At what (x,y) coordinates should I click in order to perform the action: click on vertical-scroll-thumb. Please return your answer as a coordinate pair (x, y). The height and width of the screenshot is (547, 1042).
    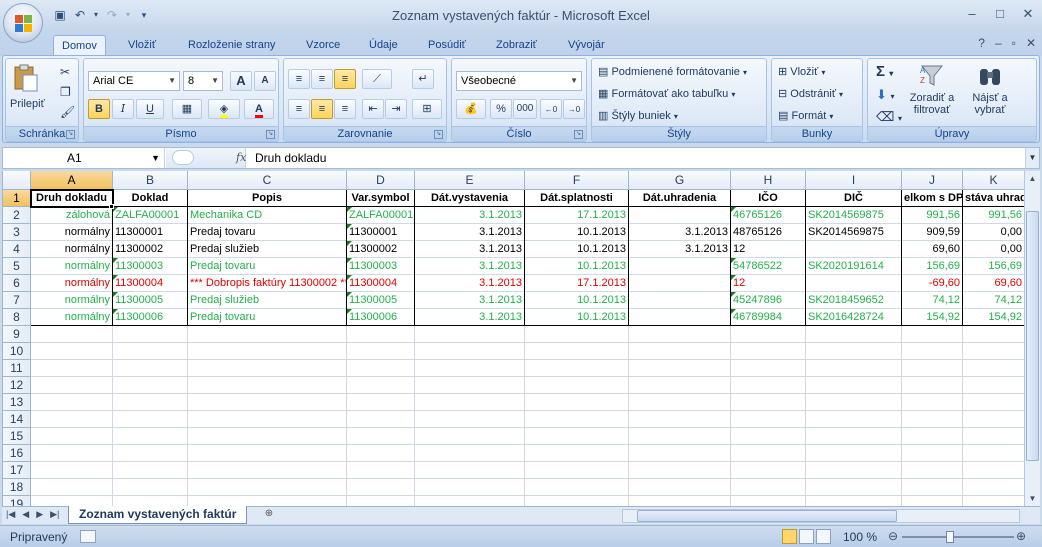
    Looking at the image, I should click on (1032, 336).